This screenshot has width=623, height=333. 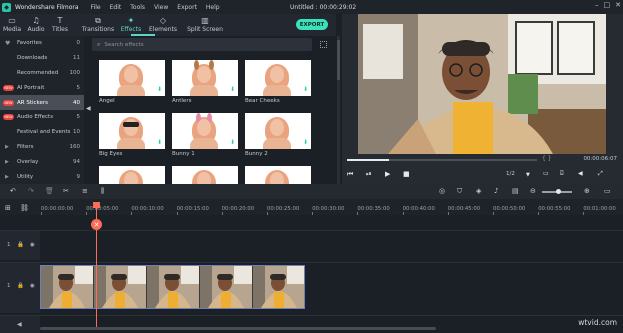 What do you see at coordinates (163, 29) in the screenshot?
I see `tab-label: Elements` at bounding box center [163, 29].